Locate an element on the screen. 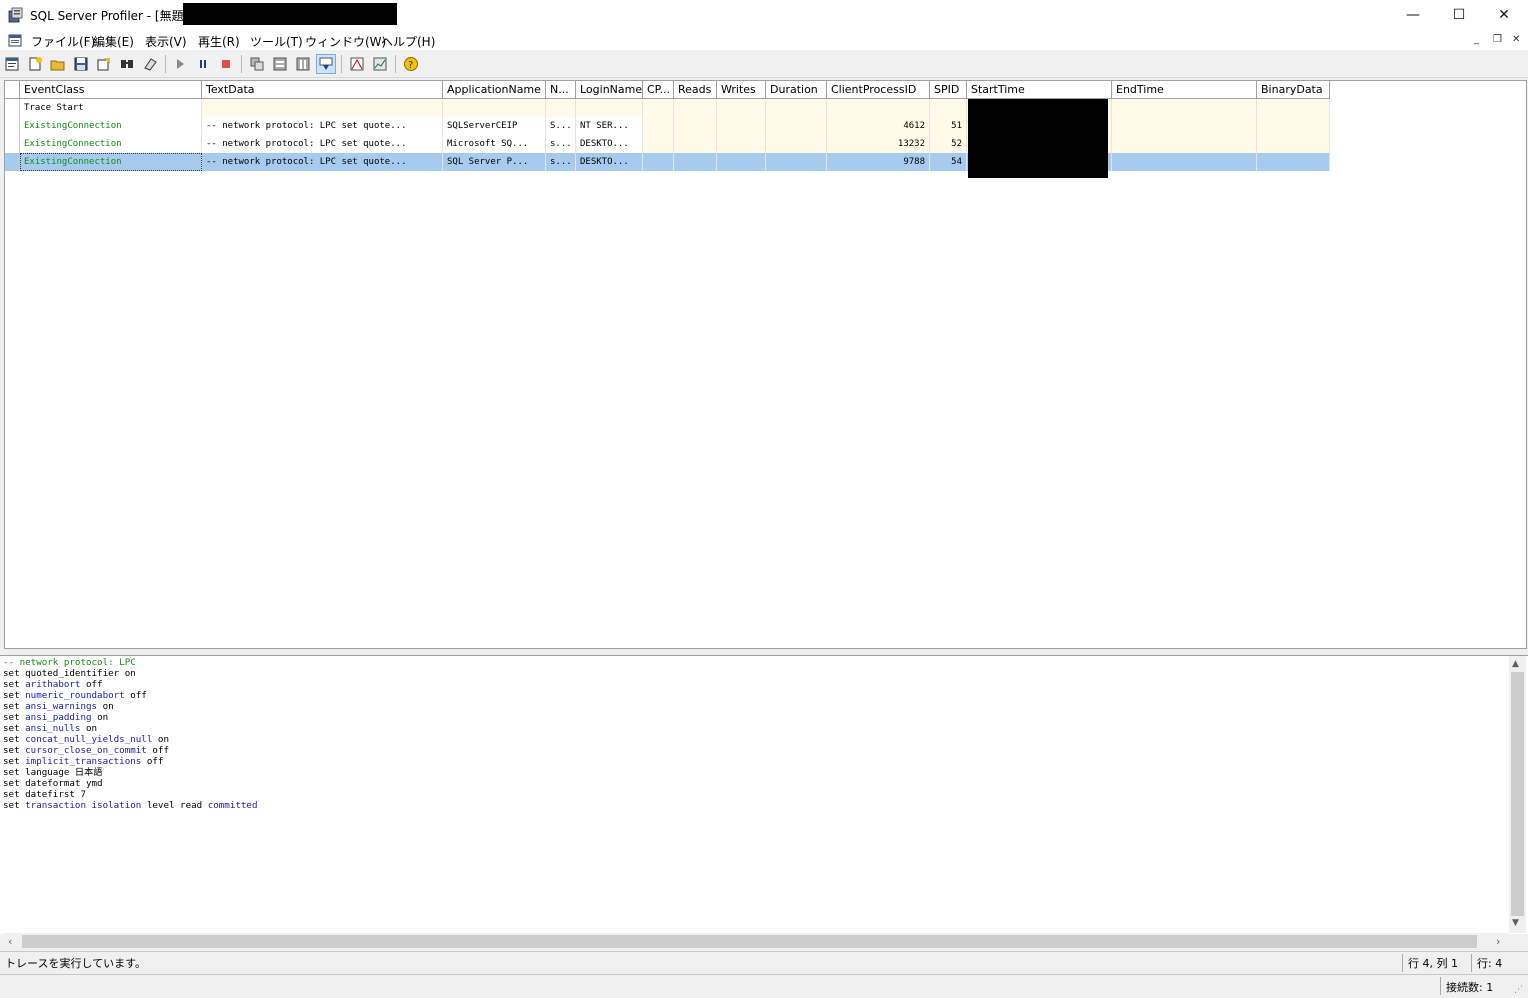  table-row: Trace Start is located at coordinates (667, 108).